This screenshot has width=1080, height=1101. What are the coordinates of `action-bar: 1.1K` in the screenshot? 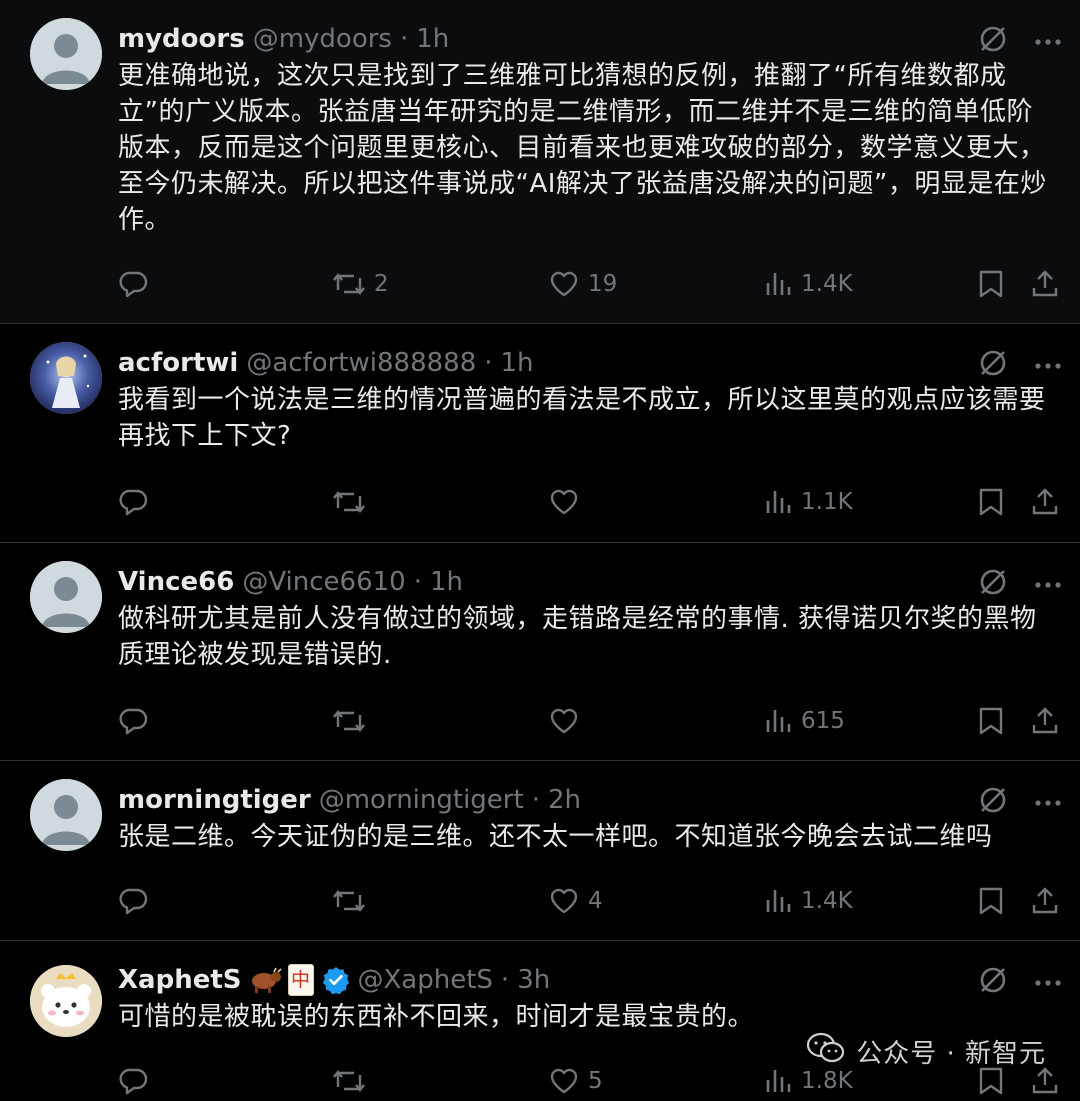 It's located at (591, 502).